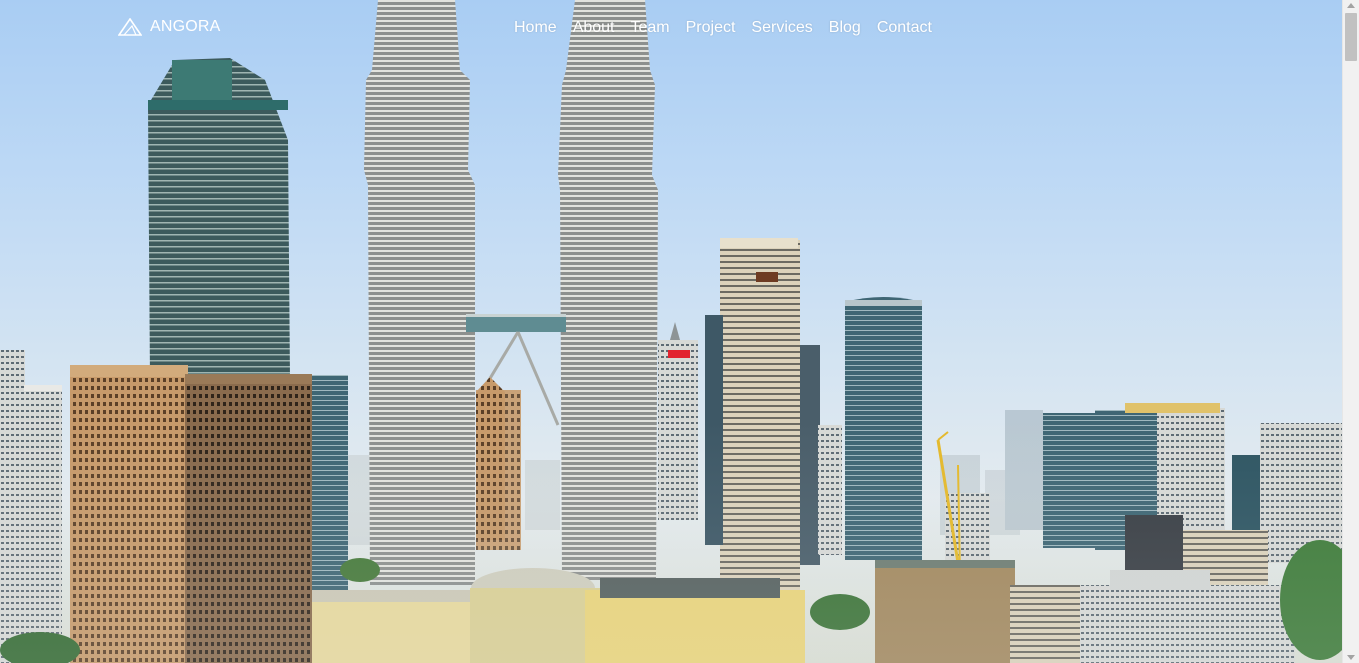  I want to click on nav-item-team: Team, so click(650, 28).